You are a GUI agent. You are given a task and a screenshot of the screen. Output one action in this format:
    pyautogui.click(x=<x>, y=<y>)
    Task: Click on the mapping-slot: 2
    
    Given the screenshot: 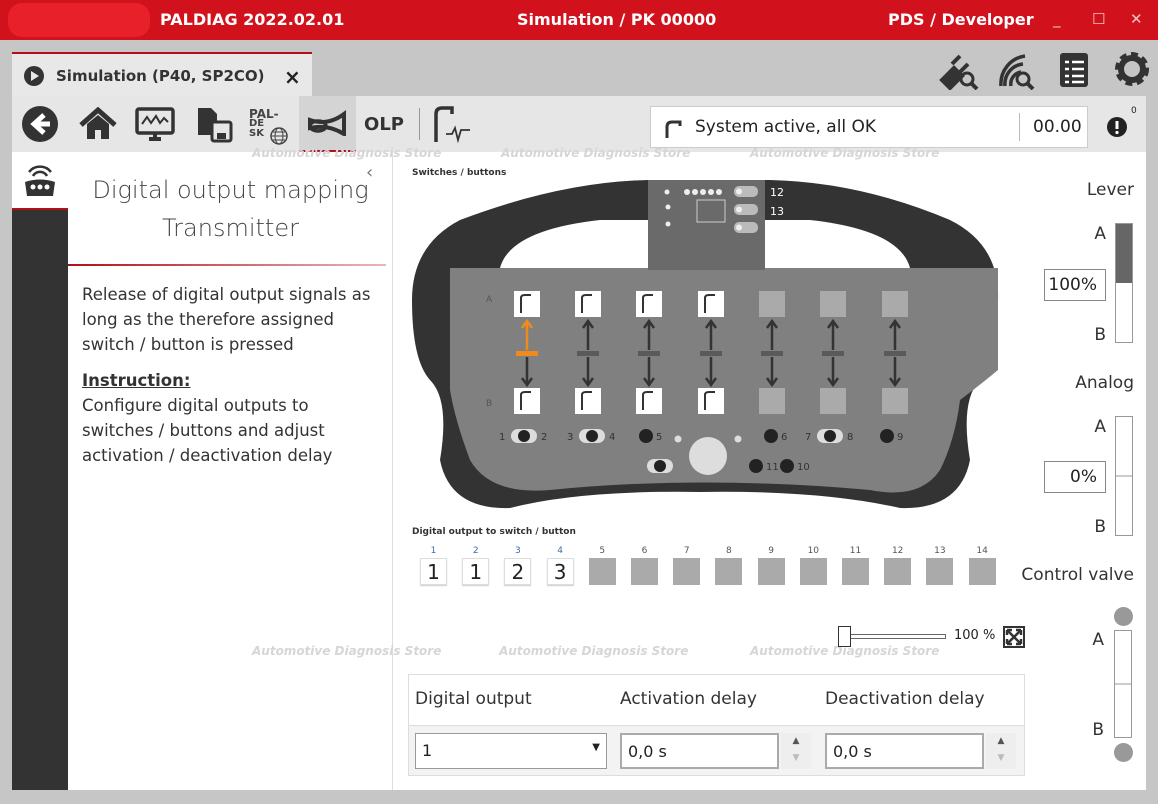 What is the action you would take?
    pyautogui.click(x=518, y=571)
    